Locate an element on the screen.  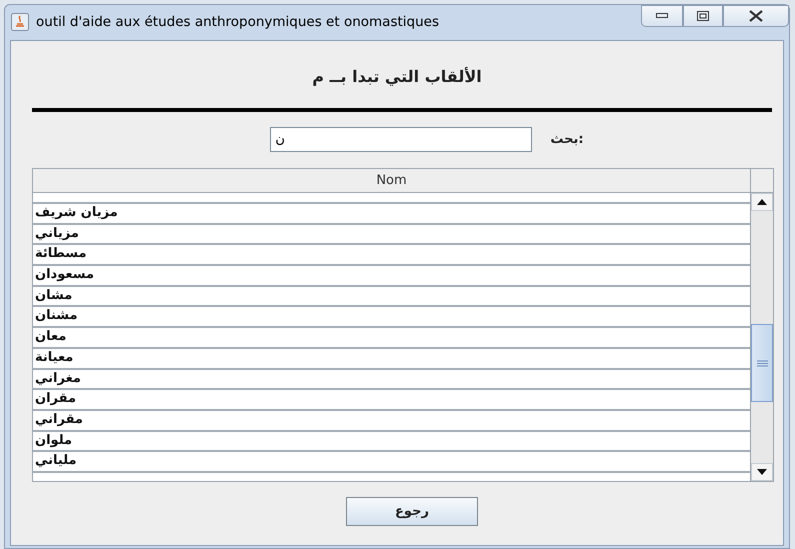
maximize-button is located at coordinates (703, 16).